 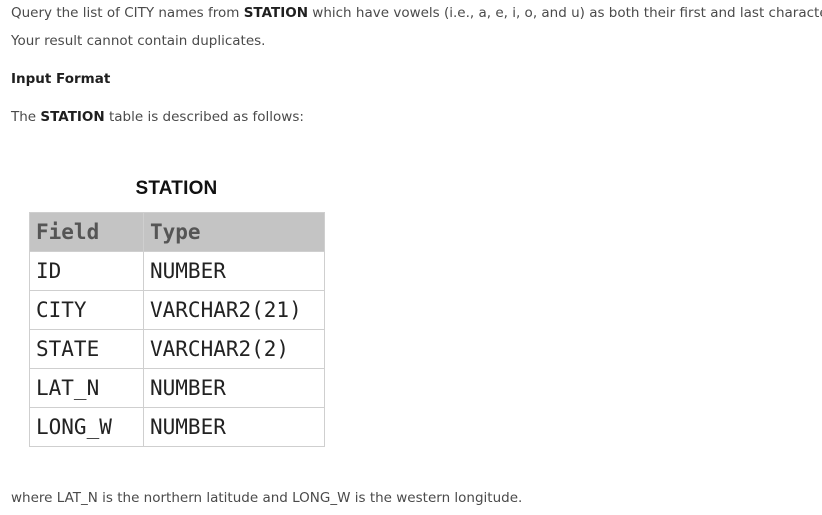 I want to click on field-cell: LAT_N, so click(x=86, y=388).